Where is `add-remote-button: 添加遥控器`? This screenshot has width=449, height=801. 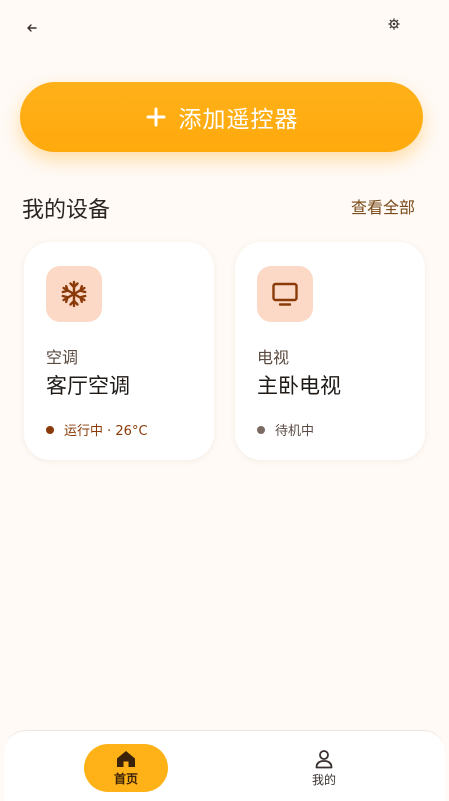
add-remote-button: 添加遥控器 is located at coordinates (221, 117).